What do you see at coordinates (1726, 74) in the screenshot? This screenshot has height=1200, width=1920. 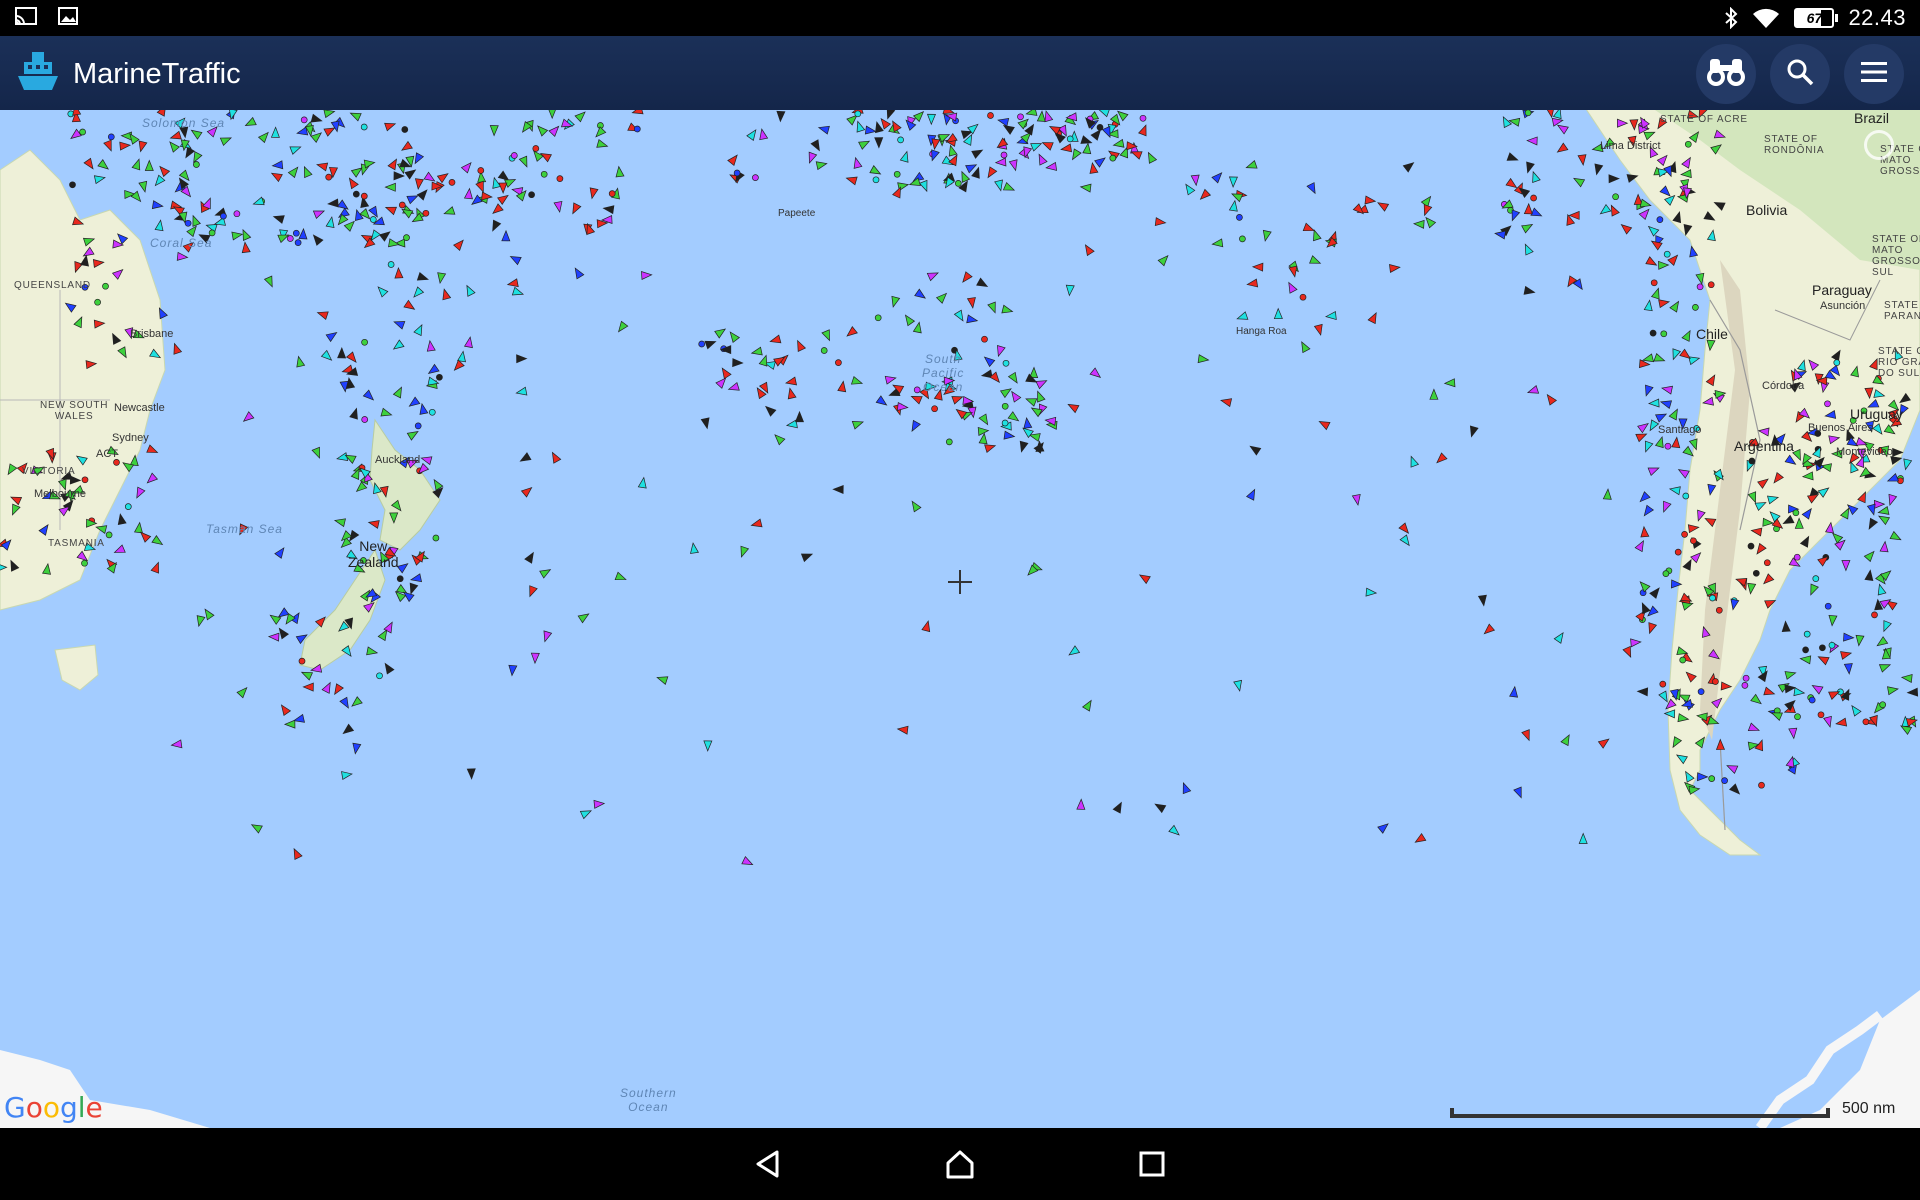 I see `binoculars-button` at bounding box center [1726, 74].